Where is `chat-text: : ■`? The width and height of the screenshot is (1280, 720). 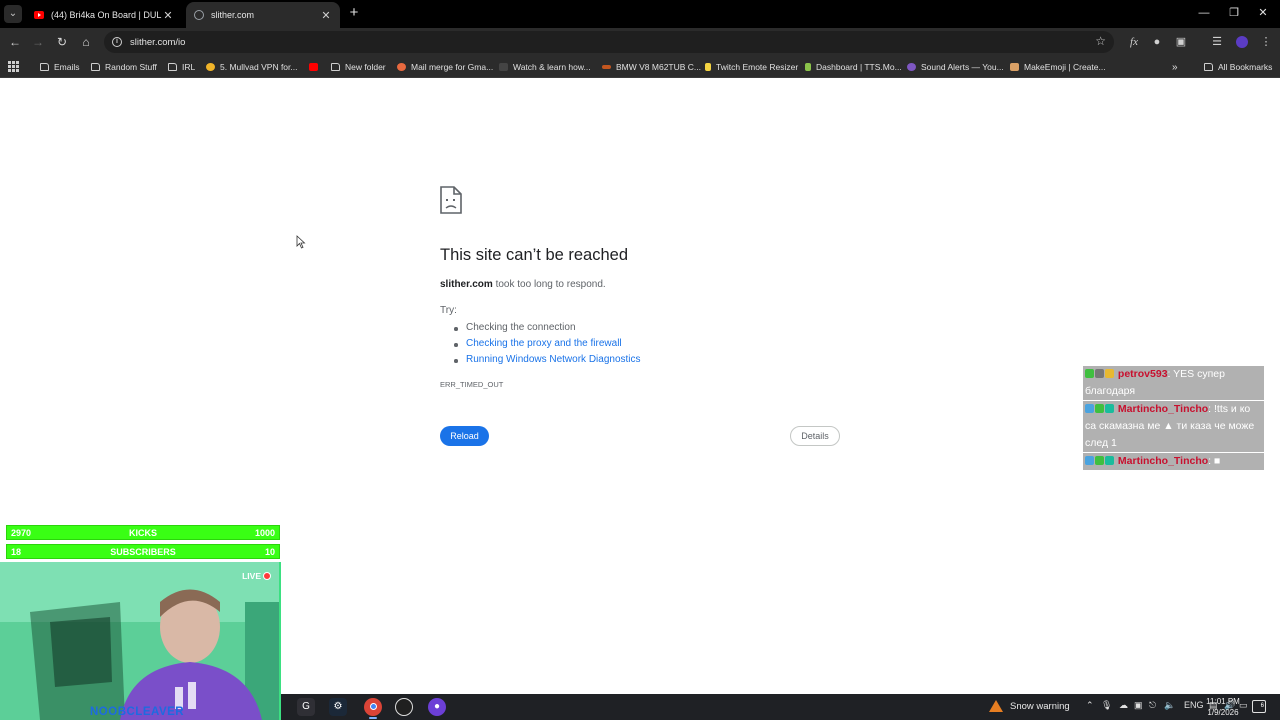 chat-text: : ■ is located at coordinates (1214, 461).